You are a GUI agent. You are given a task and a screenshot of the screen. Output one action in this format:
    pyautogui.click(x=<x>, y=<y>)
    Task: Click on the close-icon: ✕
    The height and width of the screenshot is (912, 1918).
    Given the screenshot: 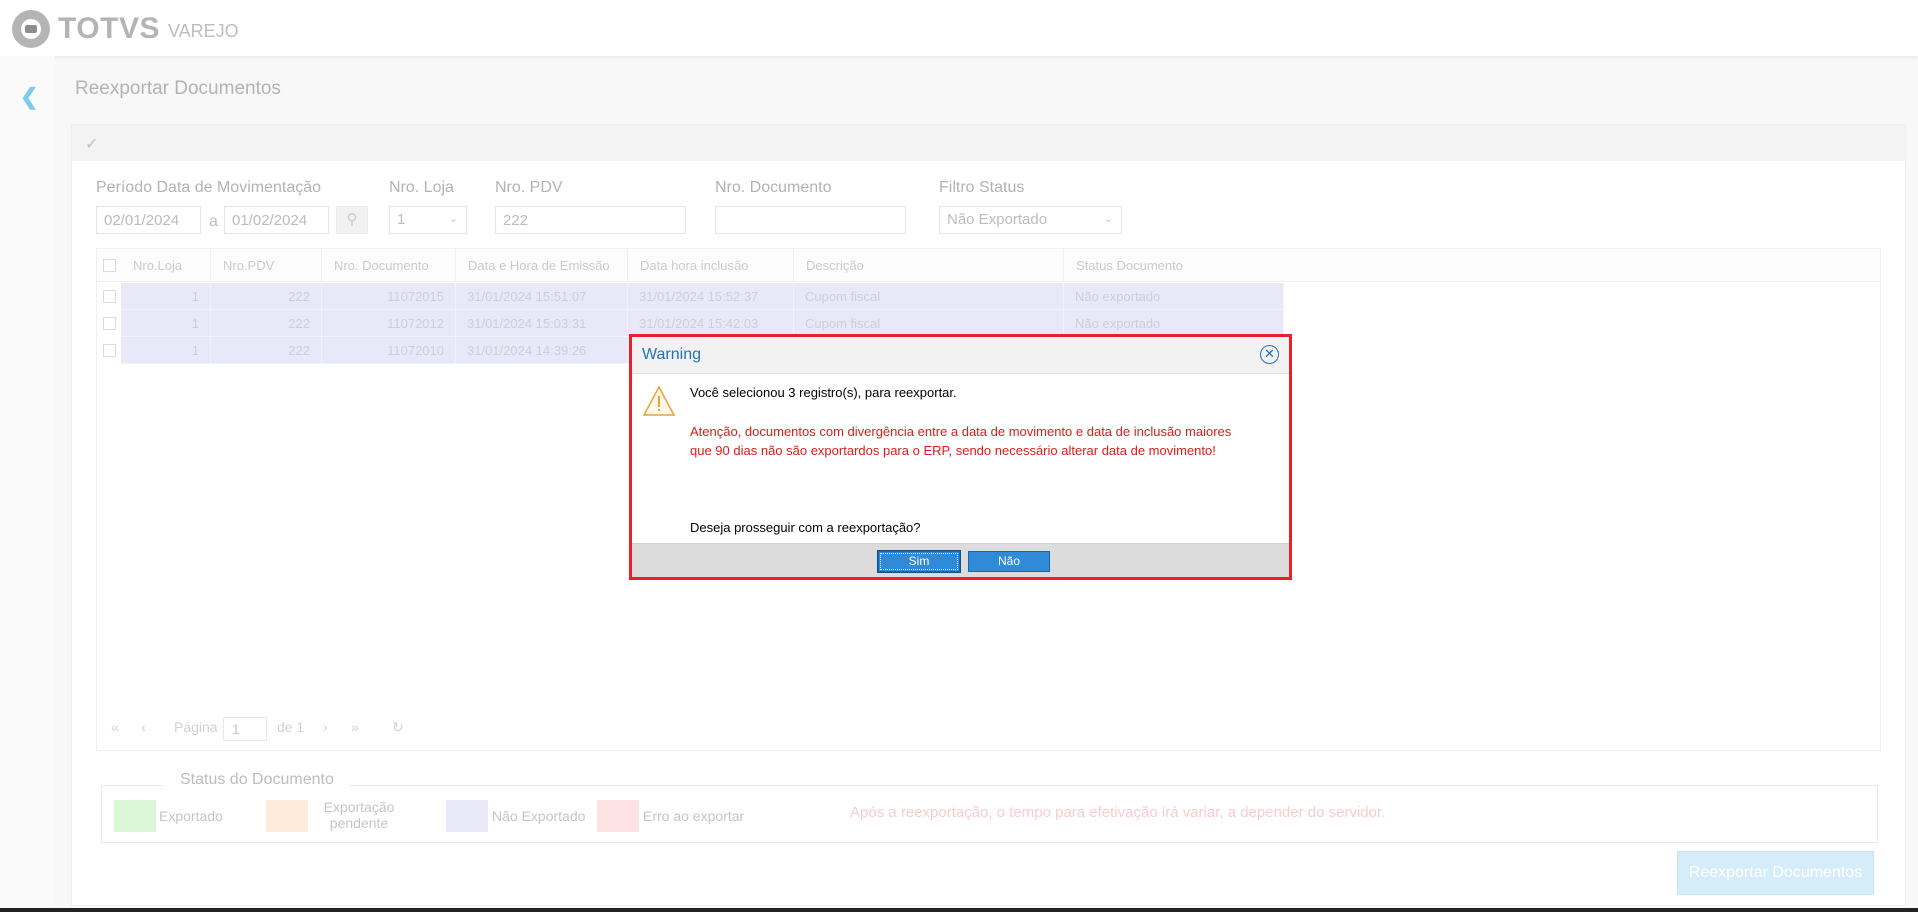 What is the action you would take?
    pyautogui.click(x=1269, y=354)
    